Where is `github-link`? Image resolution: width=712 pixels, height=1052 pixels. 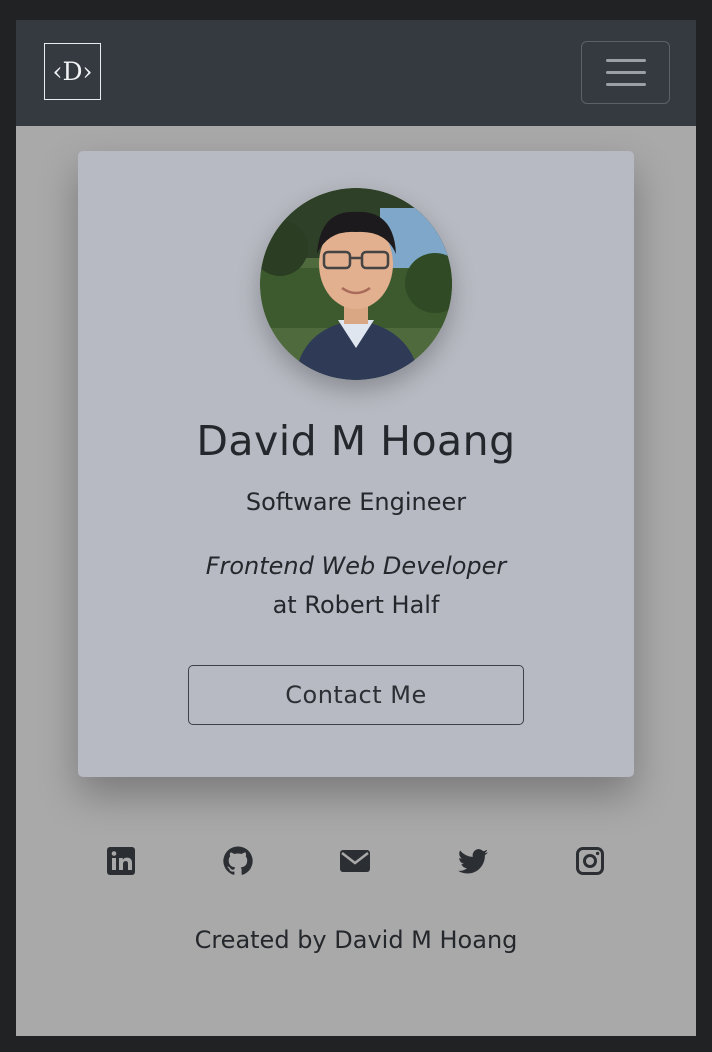
github-link is located at coordinates (238, 861).